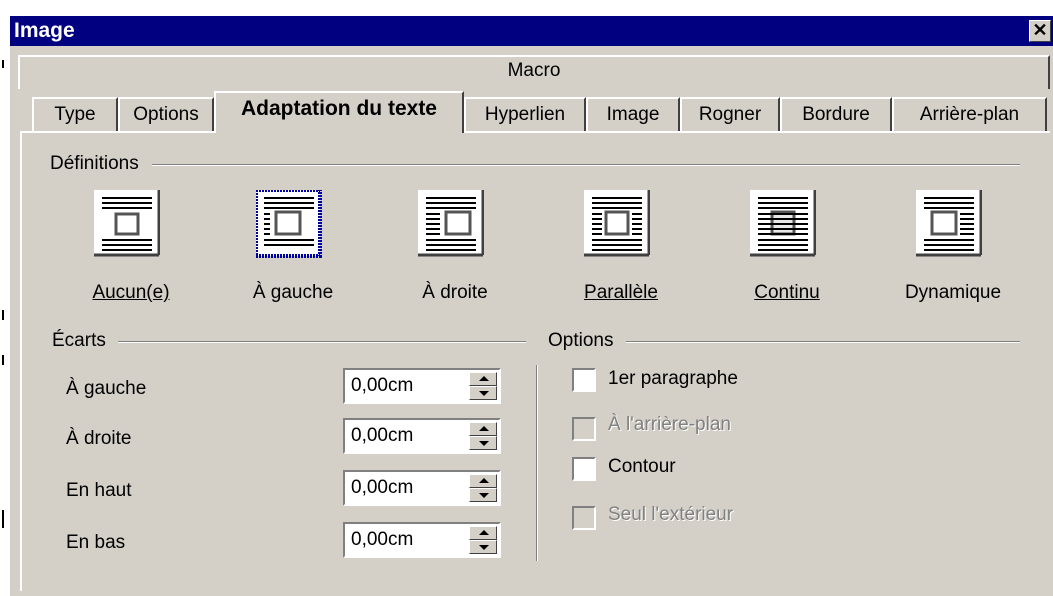 Image resolution: width=1053 pixels, height=596 pixels. I want to click on close-icon: ✕, so click(1040, 30).